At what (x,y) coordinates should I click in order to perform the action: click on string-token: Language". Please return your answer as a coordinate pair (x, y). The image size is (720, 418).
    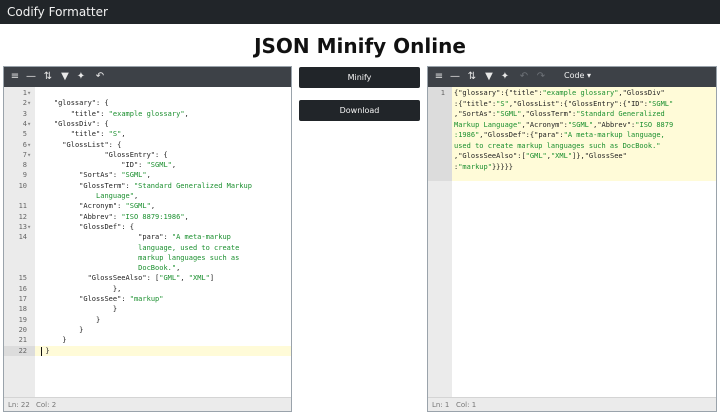
    Looking at the image, I should click on (115, 196).